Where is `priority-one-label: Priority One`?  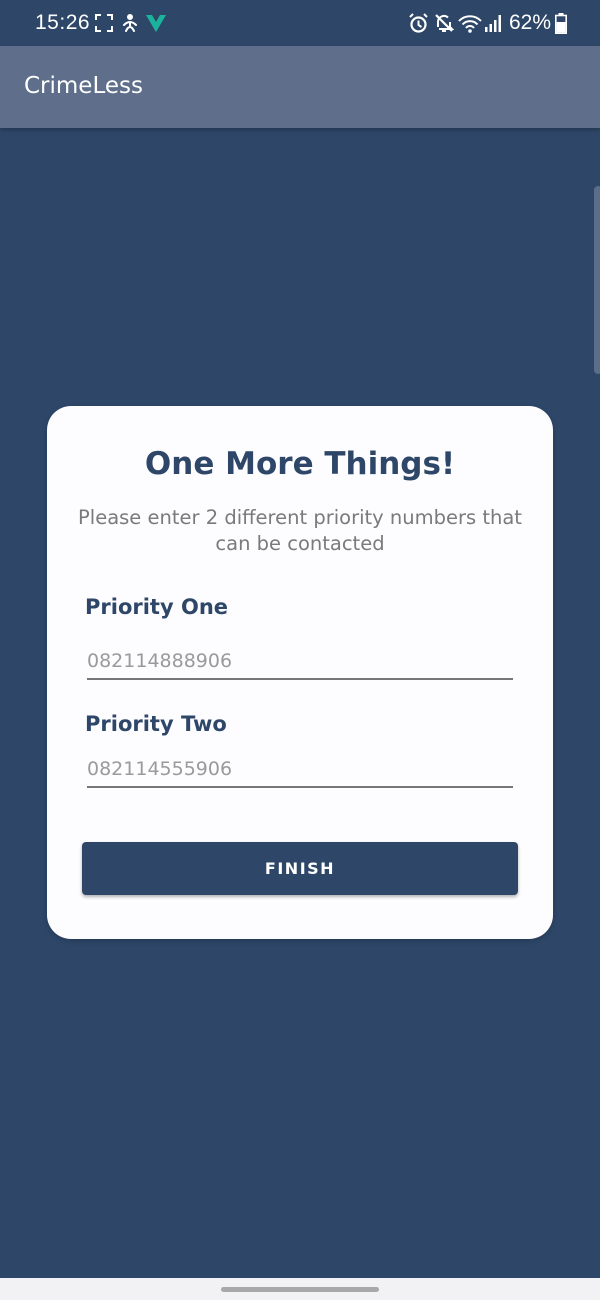
priority-one-label: Priority One is located at coordinates (157, 607).